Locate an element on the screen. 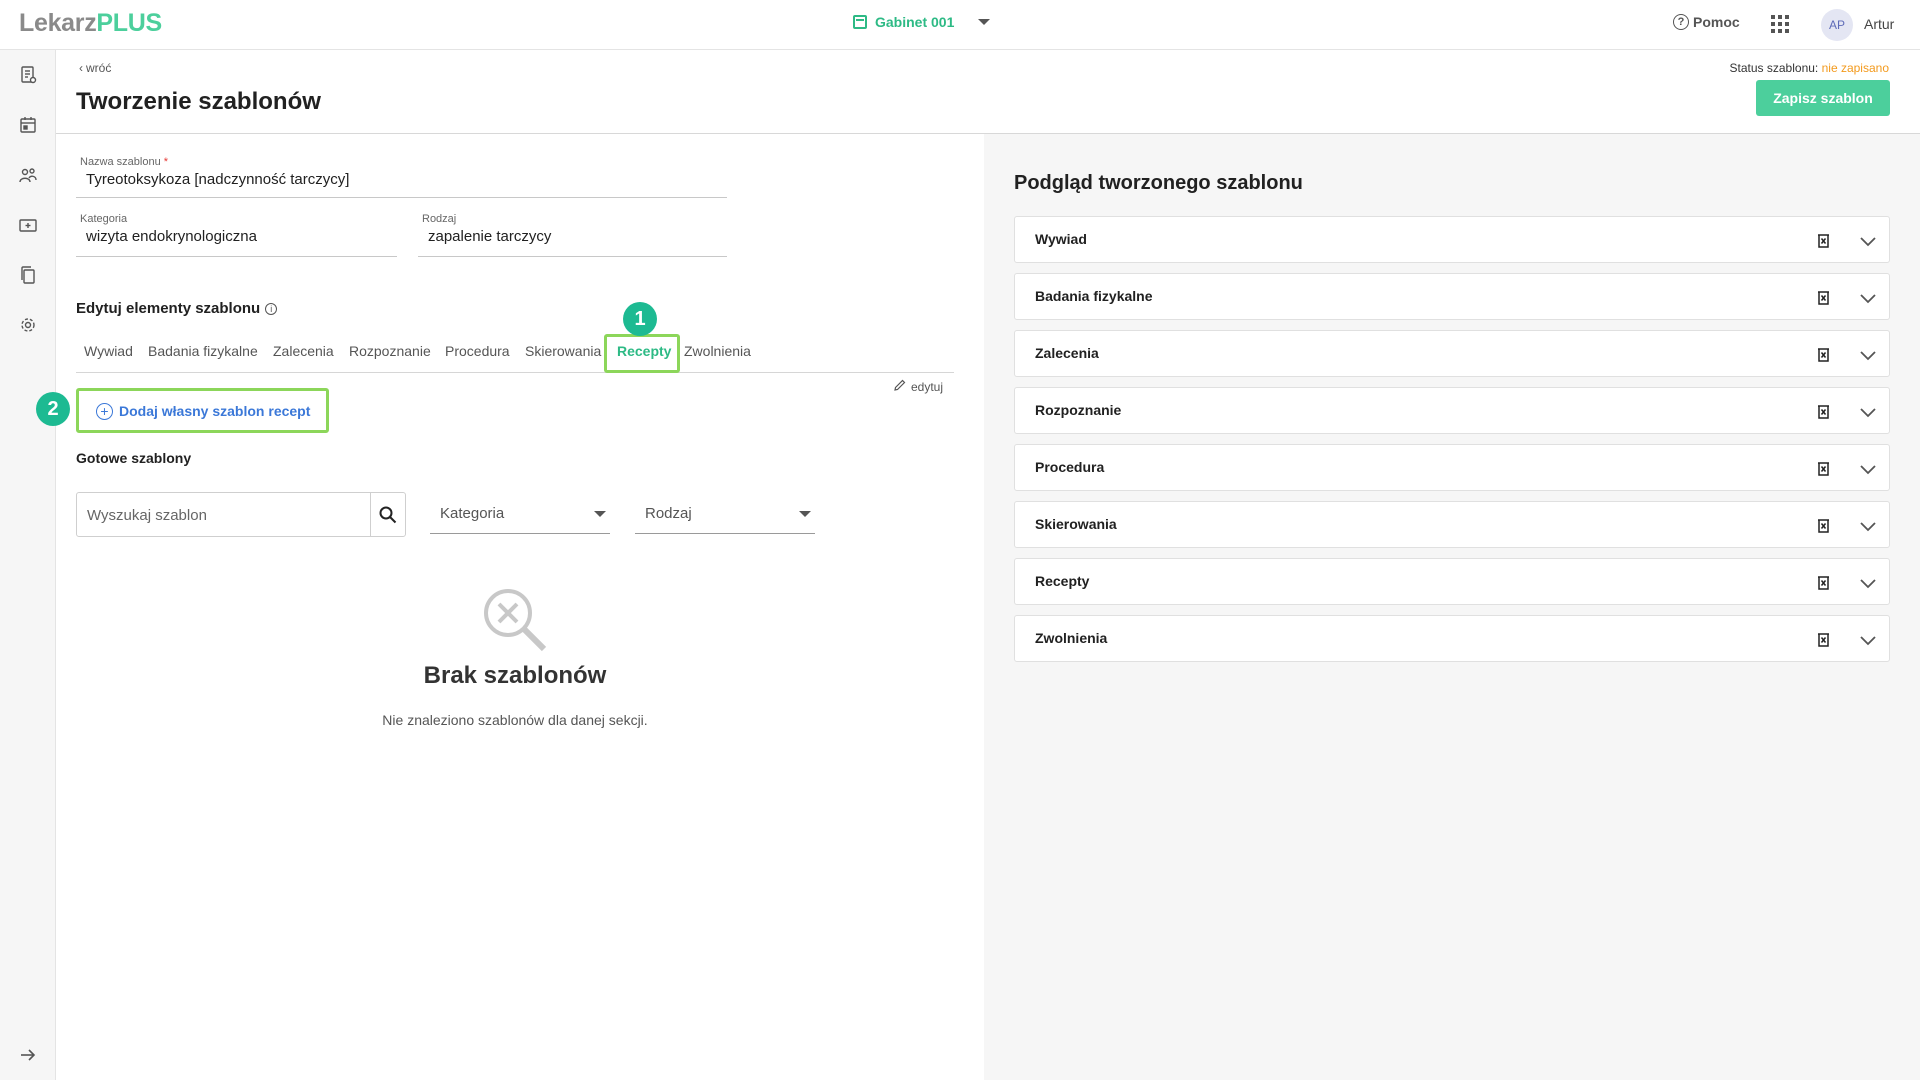 Image resolution: width=1920 pixels, height=1080 pixels. tab-rozpoznanie: Rozpoznanie is located at coordinates (390, 351).